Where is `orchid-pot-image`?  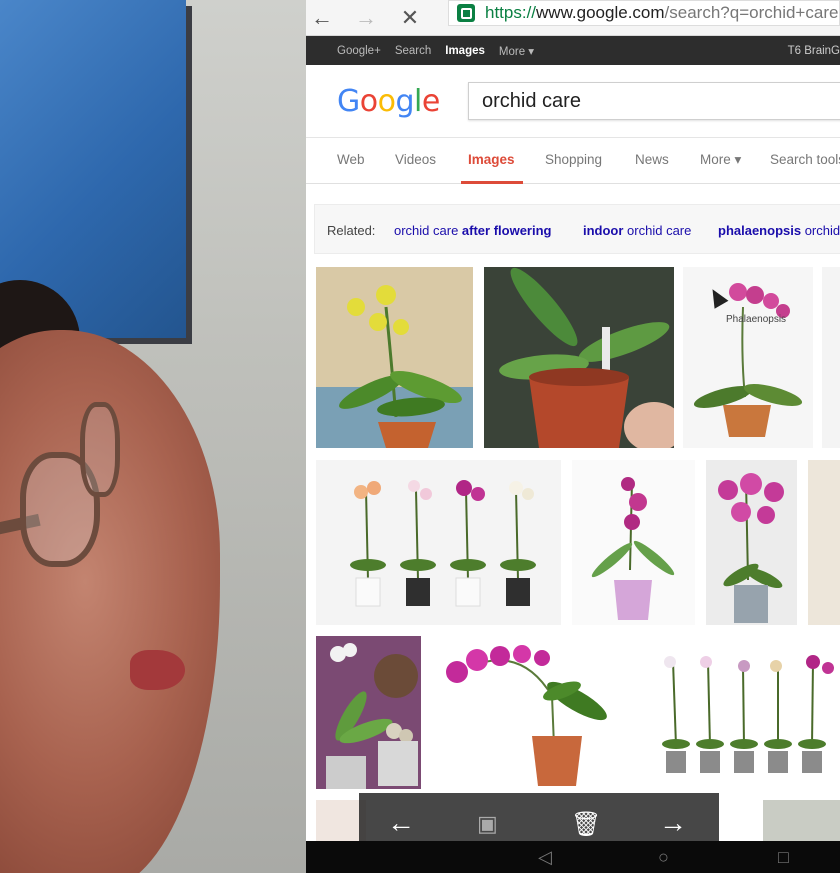 orchid-pot-image is located at coordinates (579, 357).